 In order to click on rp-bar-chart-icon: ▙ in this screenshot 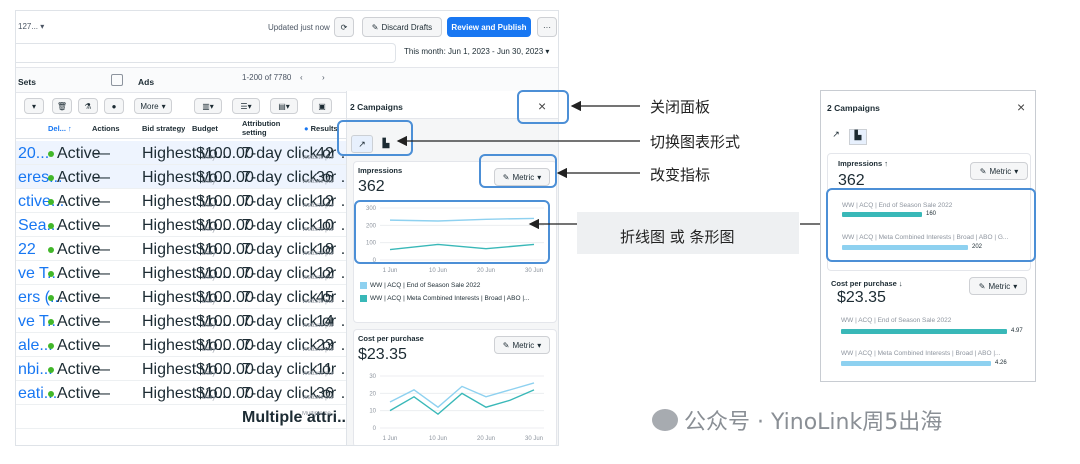, I will do `click(858, 137)`.